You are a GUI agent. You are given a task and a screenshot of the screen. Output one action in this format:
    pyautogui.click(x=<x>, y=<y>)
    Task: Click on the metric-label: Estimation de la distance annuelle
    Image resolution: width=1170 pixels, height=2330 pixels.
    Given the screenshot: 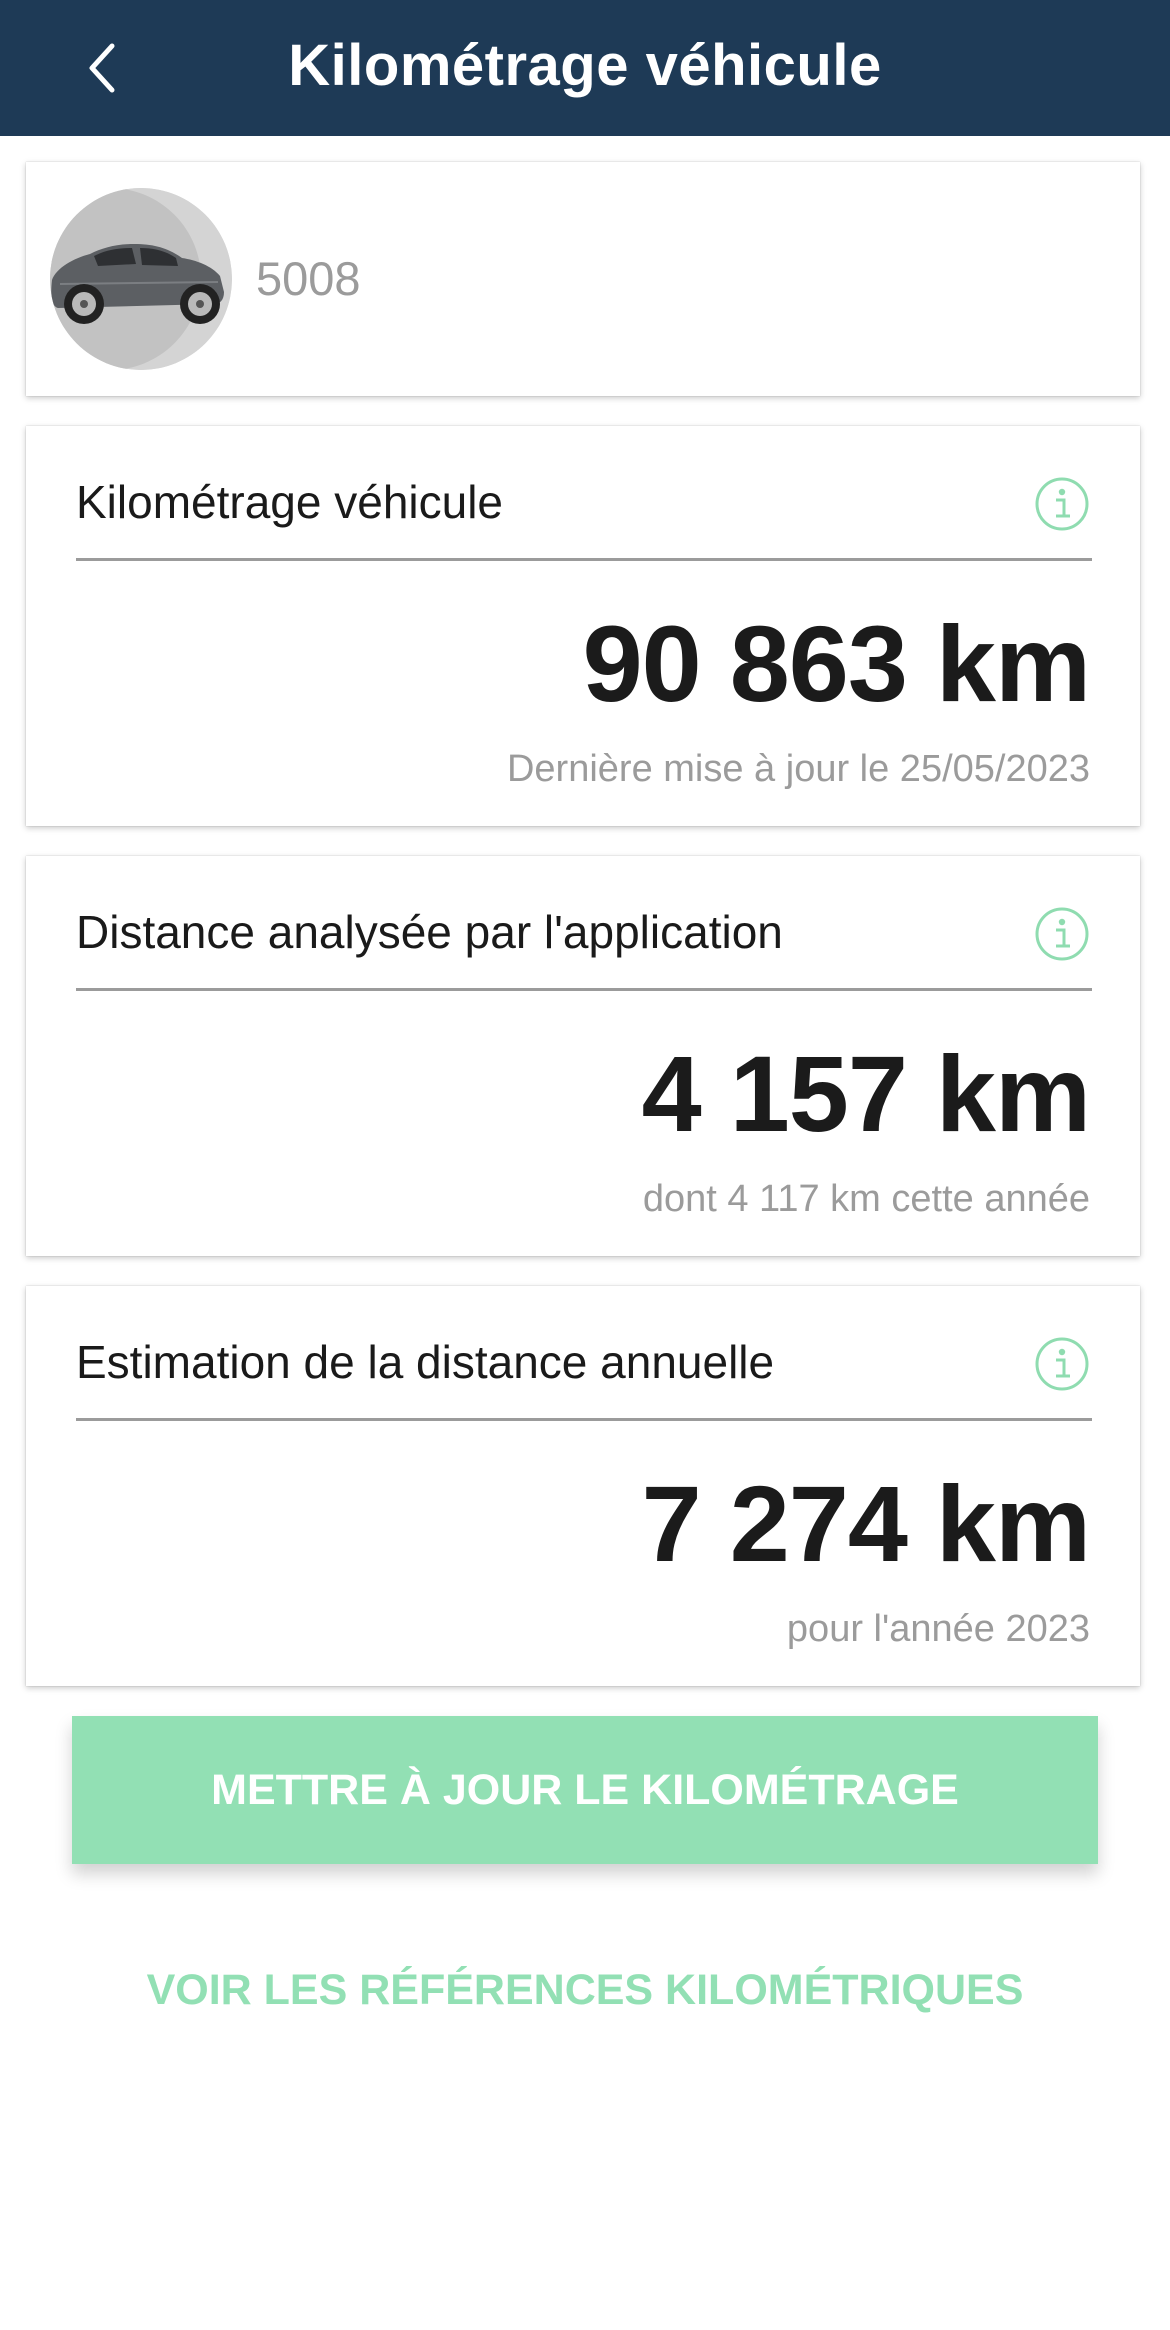 What is the action you would take?
    pyautogui.click(x=425, y=1362)
    